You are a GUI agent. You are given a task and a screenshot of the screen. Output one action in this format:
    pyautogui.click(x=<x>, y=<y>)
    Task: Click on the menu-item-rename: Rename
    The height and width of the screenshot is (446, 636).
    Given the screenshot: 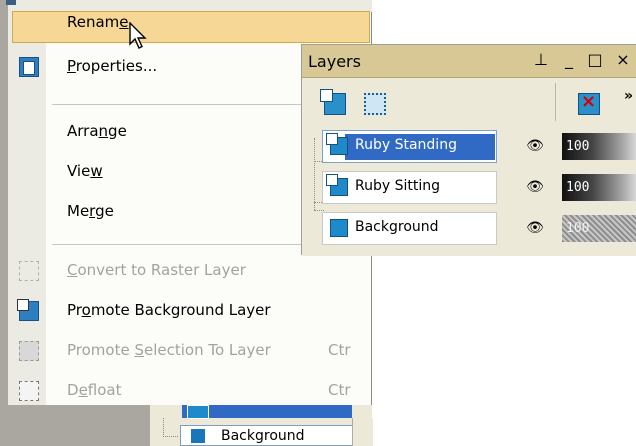 What is the action you would take?
    pyautogui.click(x=190, y=21)
    